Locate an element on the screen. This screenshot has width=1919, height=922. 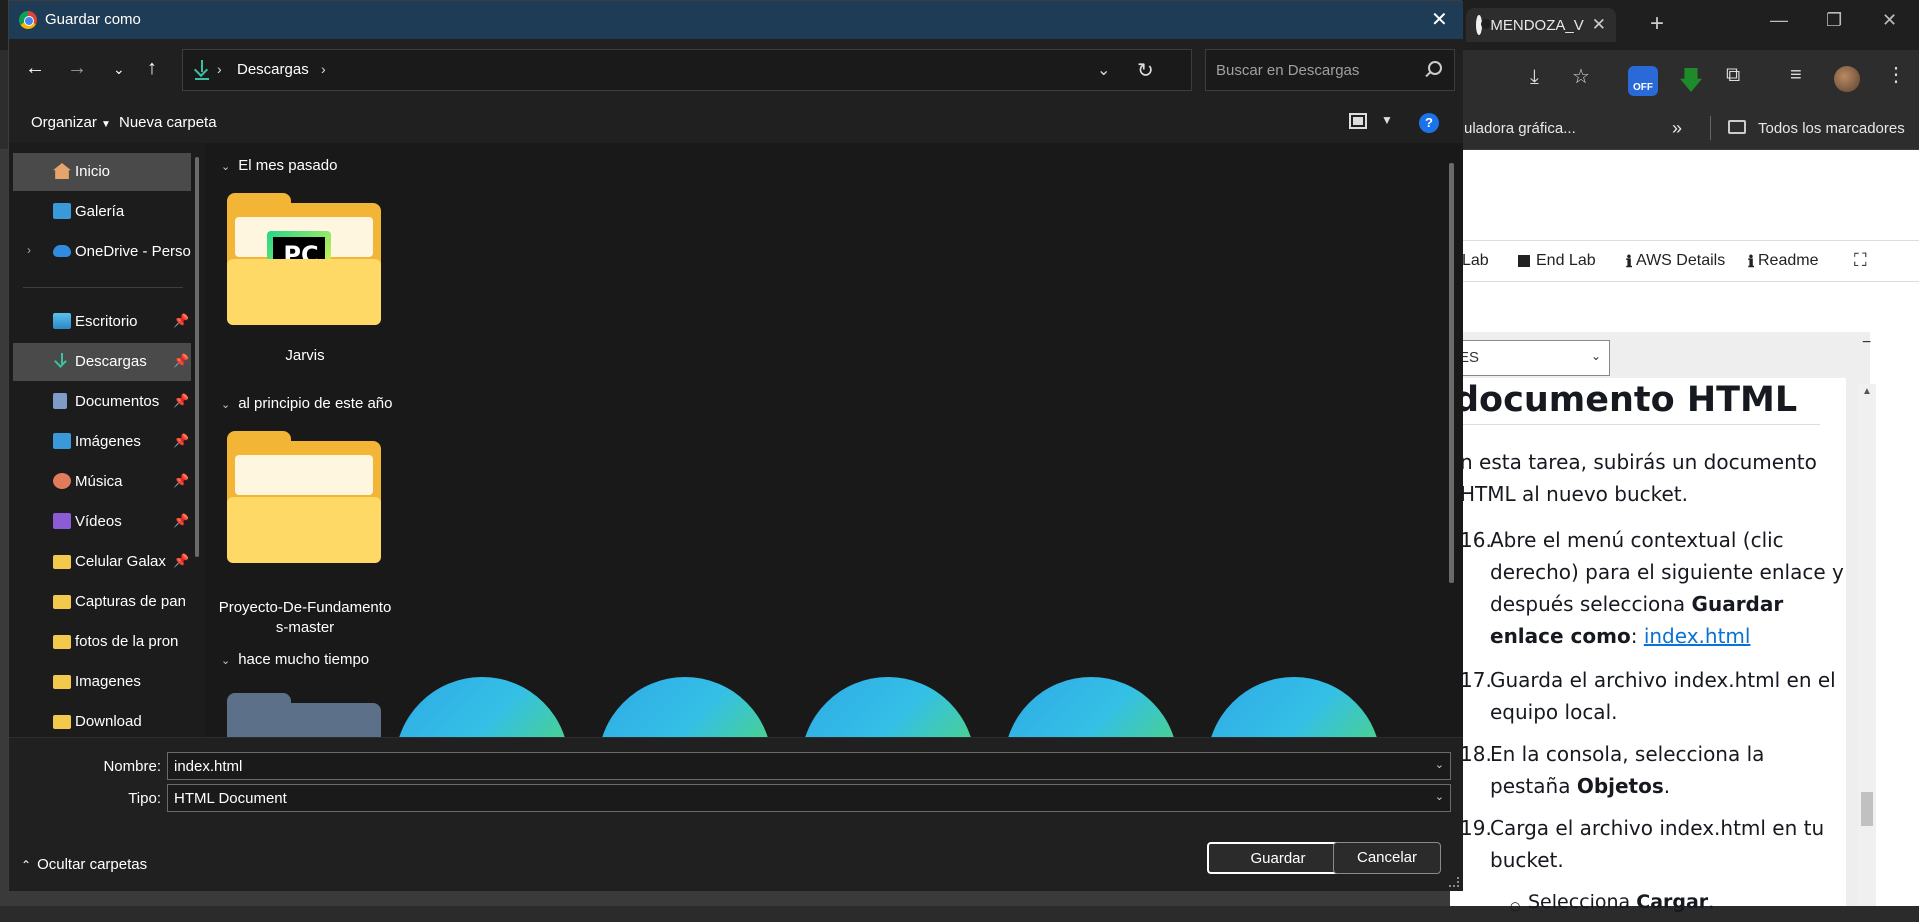
star-icon: ☆ is located at coordinates (1581, 76).